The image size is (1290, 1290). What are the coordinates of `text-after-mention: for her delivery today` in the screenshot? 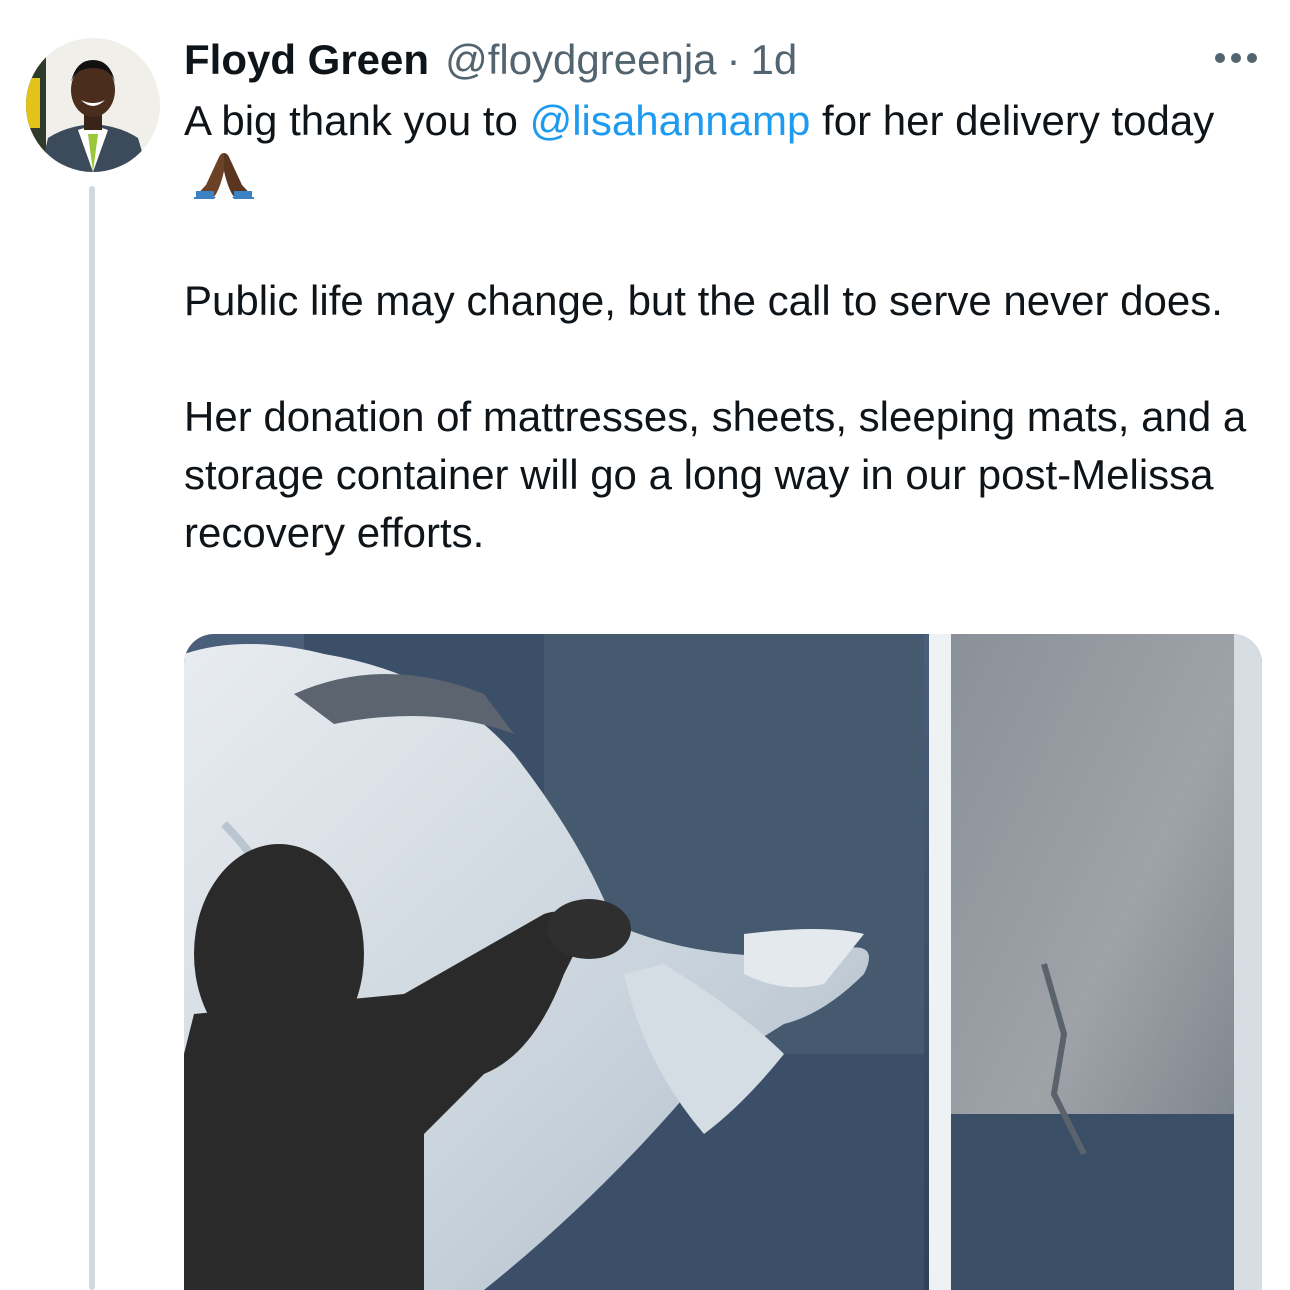 It's located at (1012, 120).